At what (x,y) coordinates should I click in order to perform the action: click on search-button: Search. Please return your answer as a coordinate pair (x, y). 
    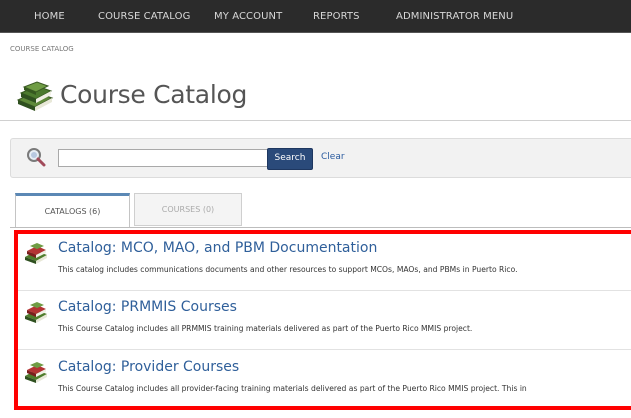
    Looking at the image, I should click on (290, 159).